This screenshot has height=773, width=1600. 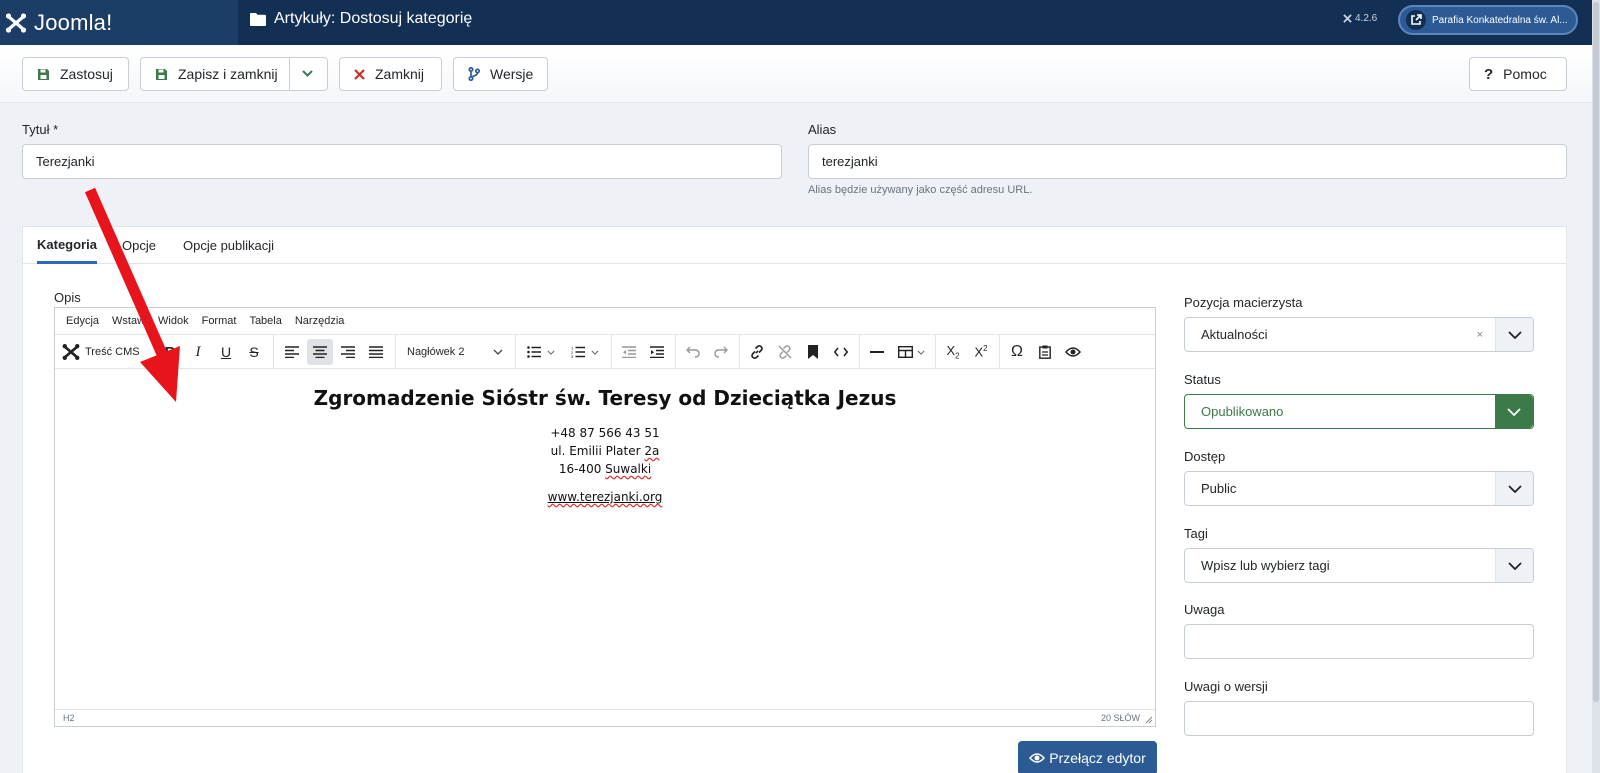 What do you see at coordinates (1149, 720) in the screenshot?
I see `resize-handle-icon` at bounding box center [1149, 720].